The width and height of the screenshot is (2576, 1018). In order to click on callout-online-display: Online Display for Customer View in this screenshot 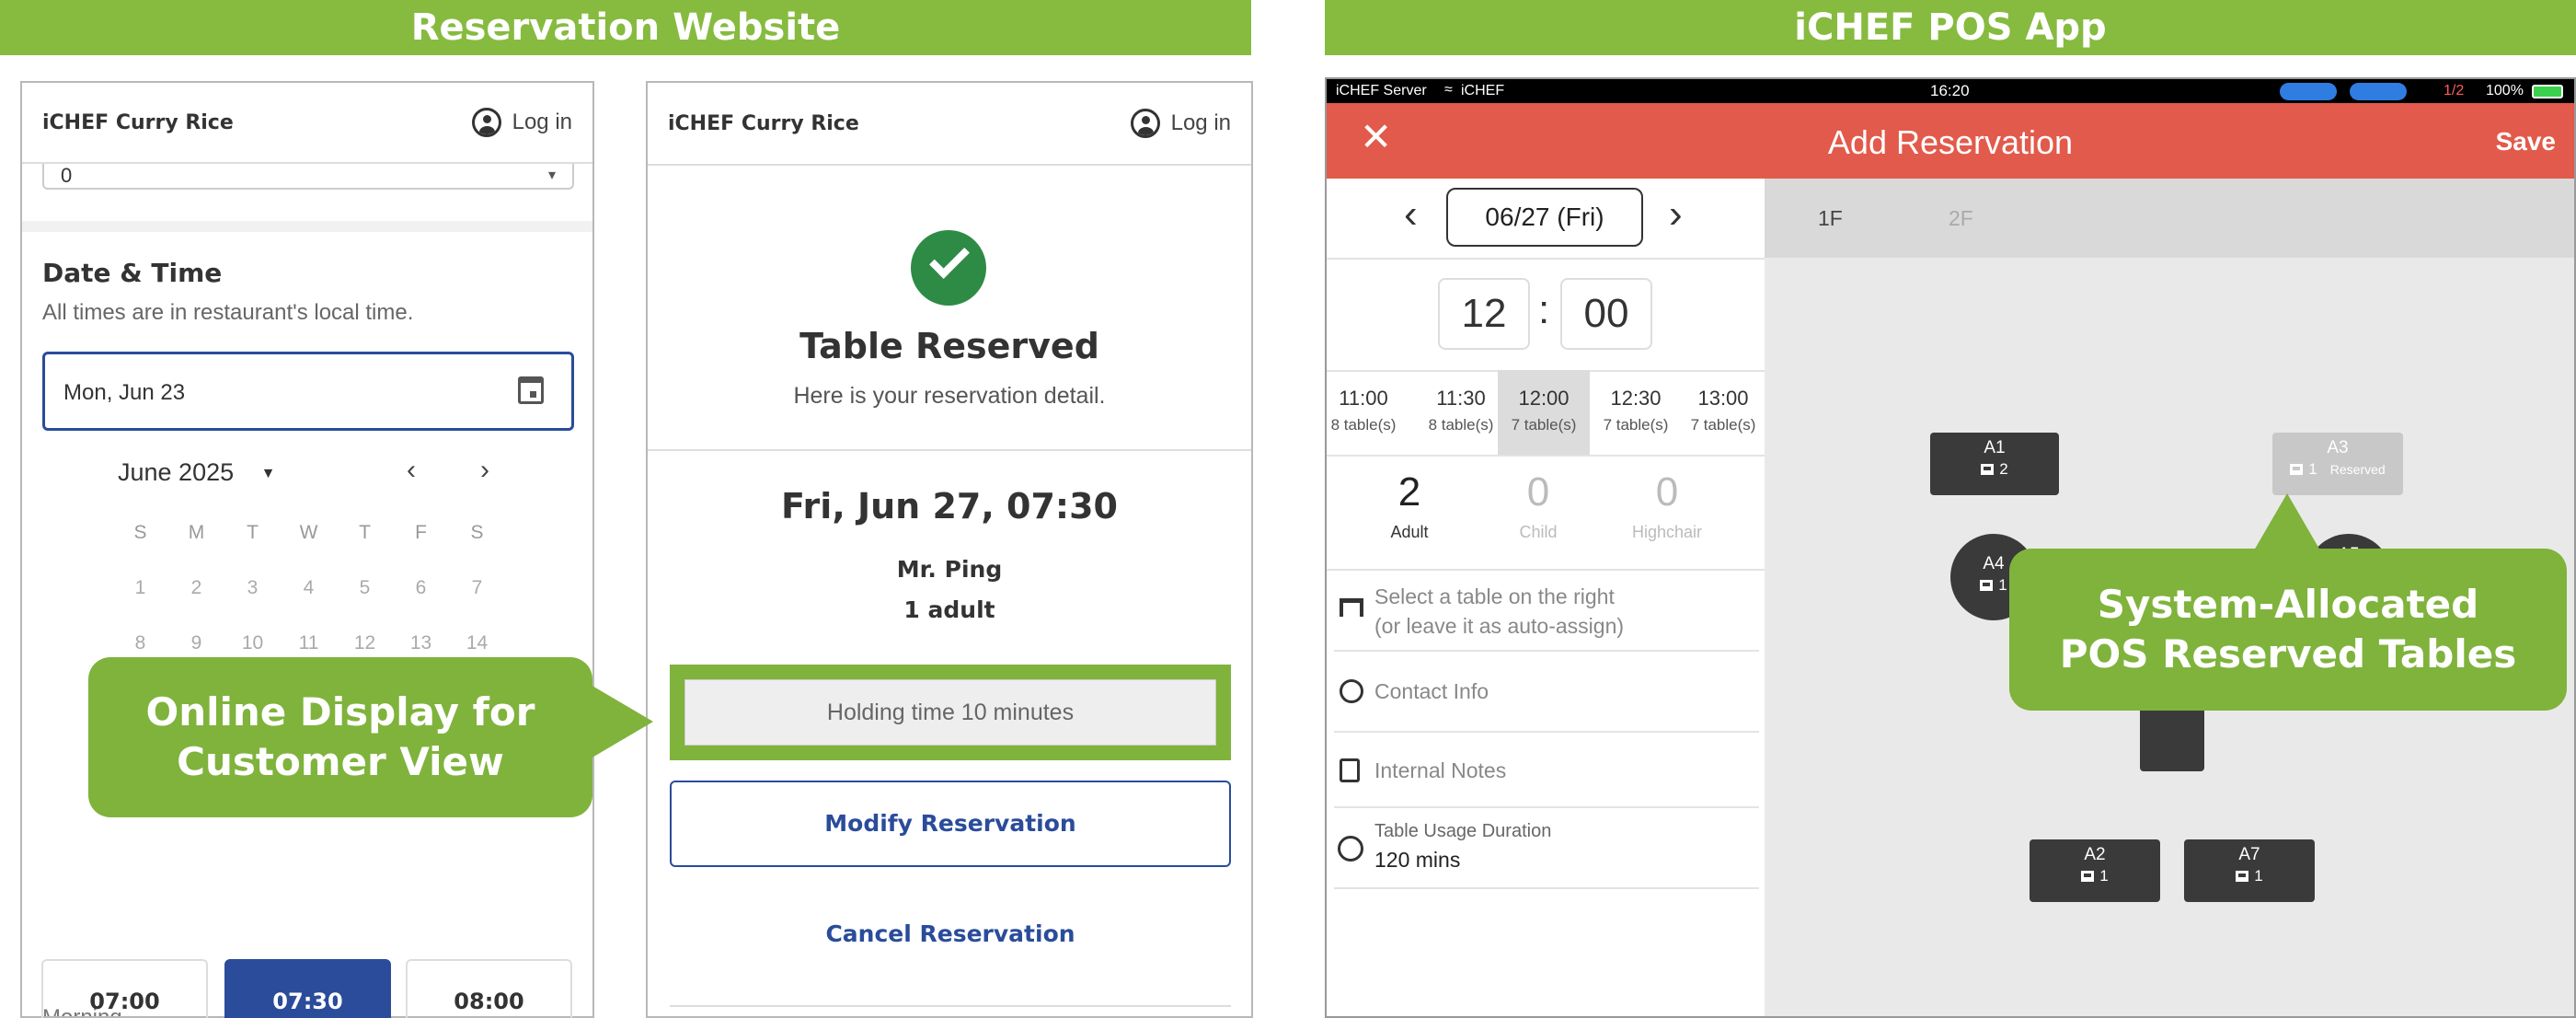, I will do `click(340, 737)`.